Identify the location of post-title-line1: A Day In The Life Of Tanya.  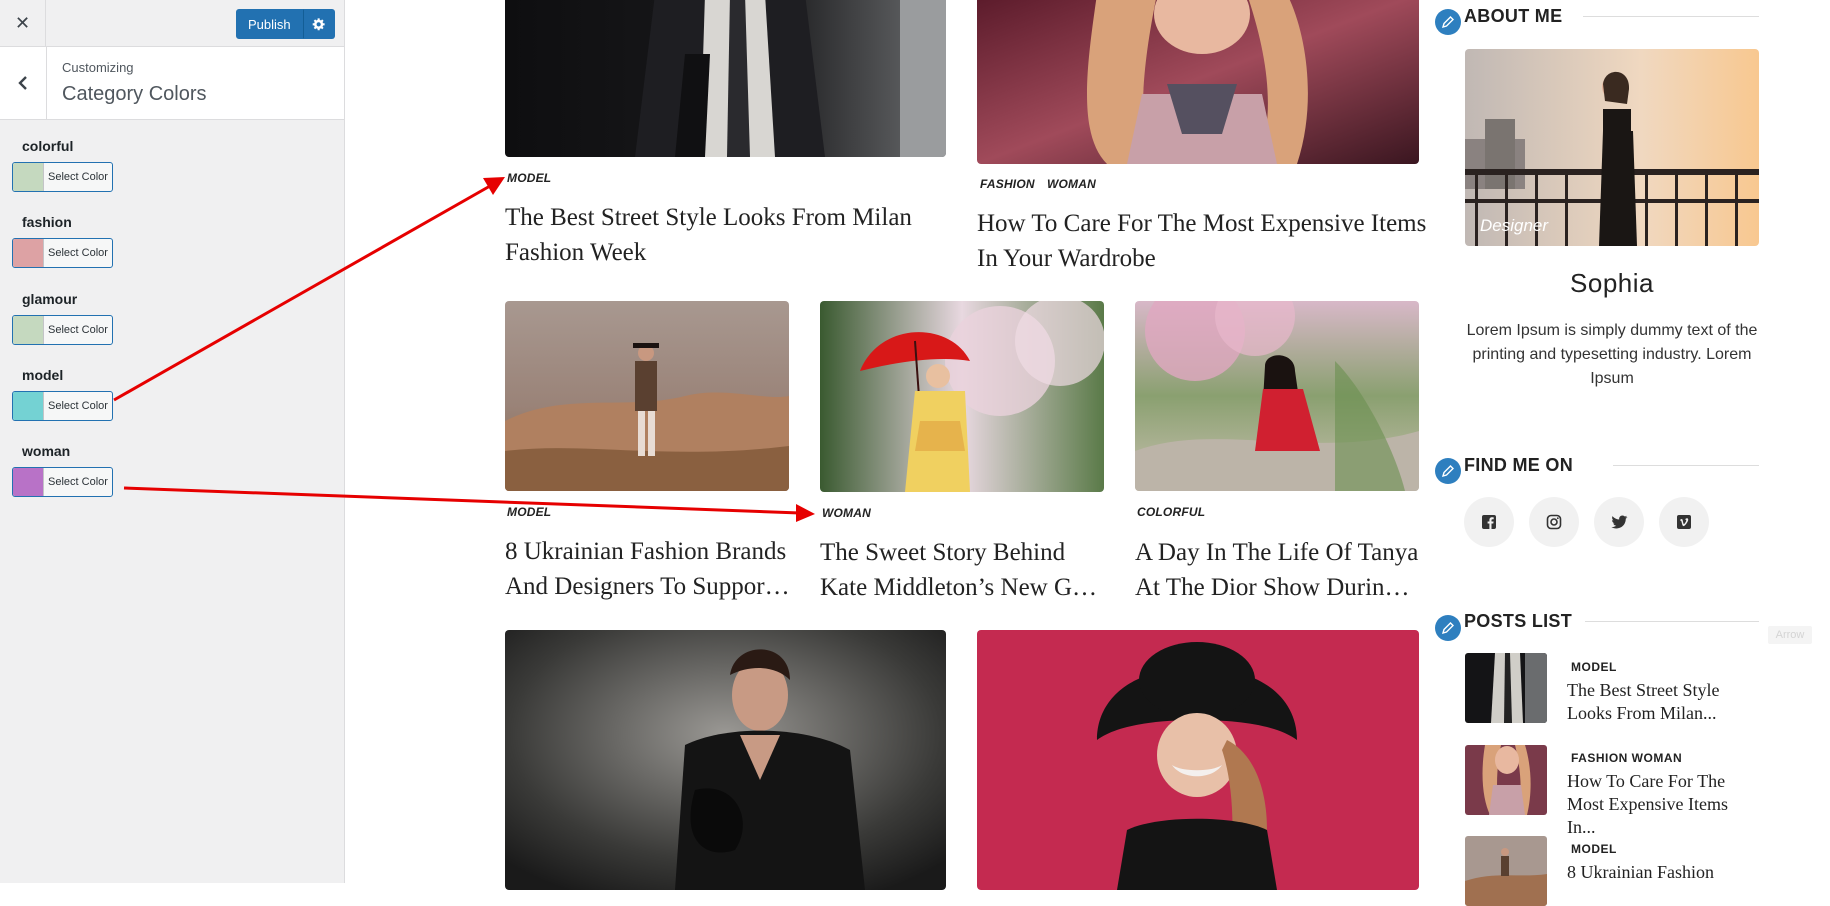
(1285, 552).